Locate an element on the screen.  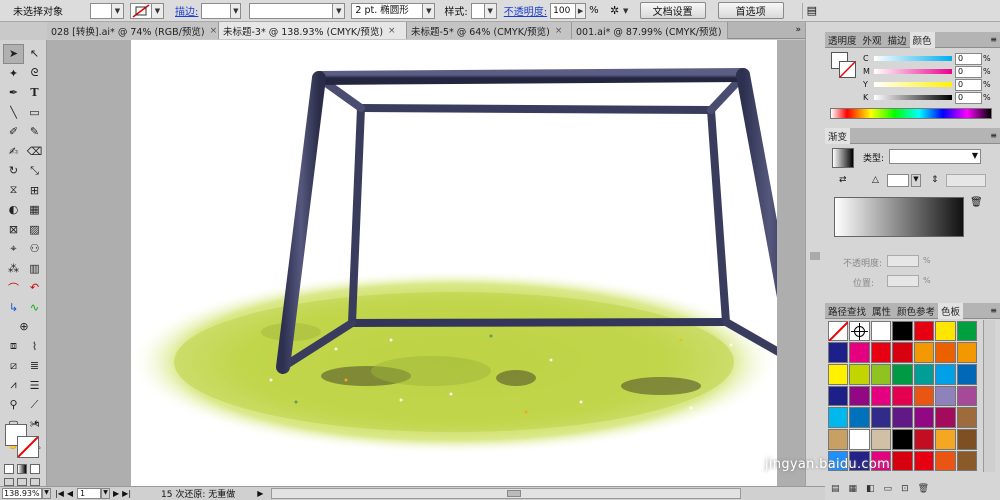
recolor-dropdown: ▼ is located at coordinates (626, 11).